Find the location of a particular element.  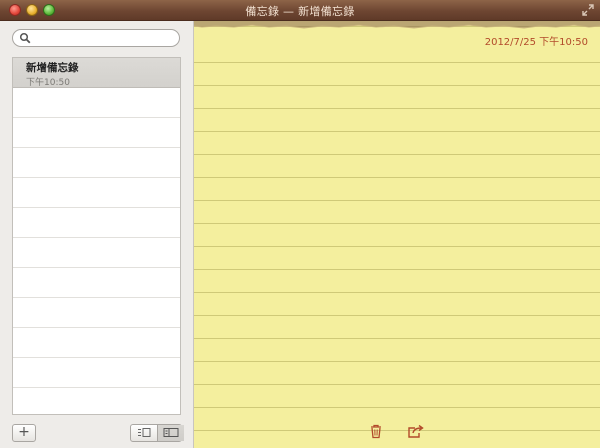

list-item: 新增備忘錄 下午10:50 is located at coordinates (96, 73).